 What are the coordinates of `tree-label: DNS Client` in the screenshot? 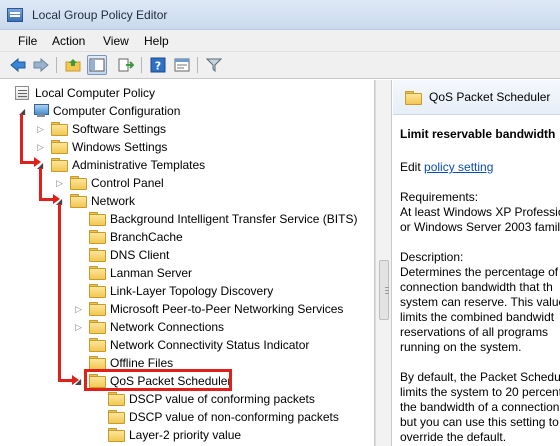 It's located at (140, 255).